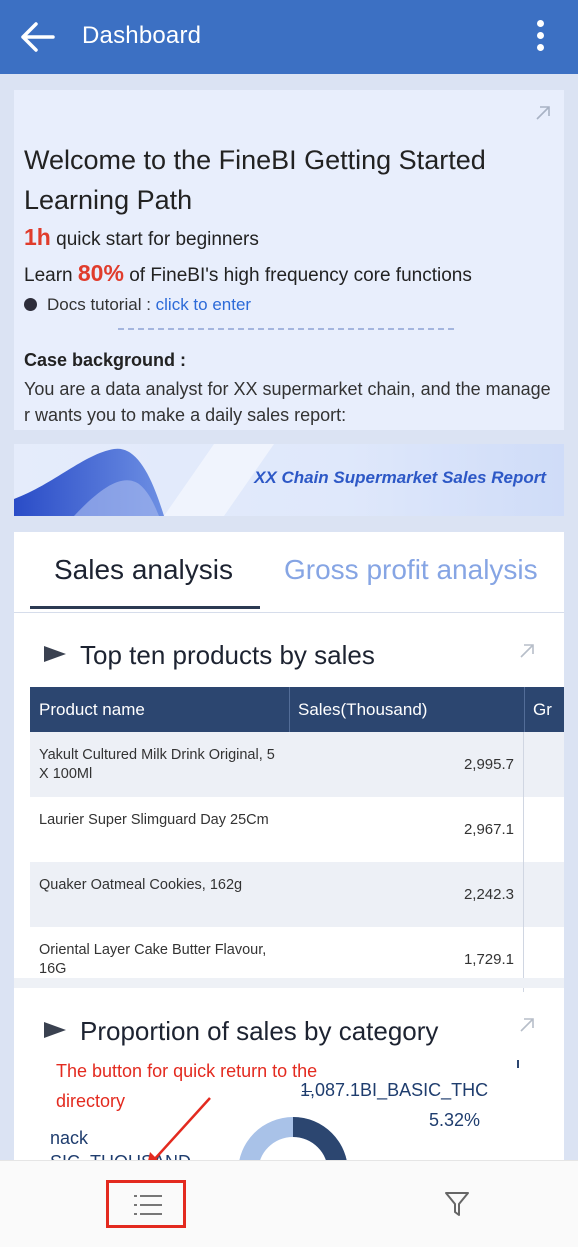 The height and width of the screenshot is (1247, 578). I want to click on category-left-label: nack, so click(69, 1138).